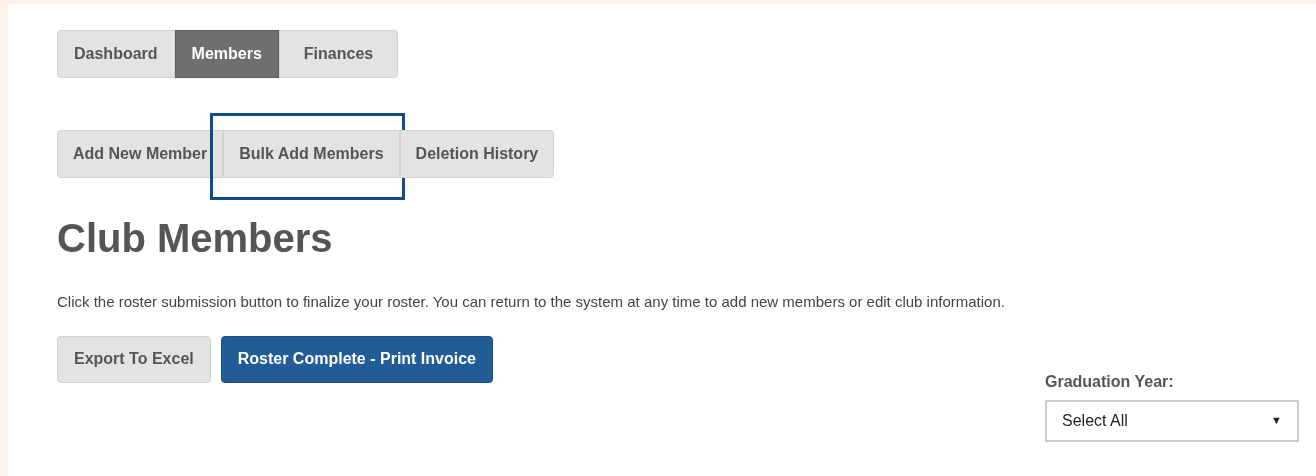  What do you see at coordinates (477, 154) in the screenshot?
I see `sub-tab: Deletion History` at bounding box center [477, 154].